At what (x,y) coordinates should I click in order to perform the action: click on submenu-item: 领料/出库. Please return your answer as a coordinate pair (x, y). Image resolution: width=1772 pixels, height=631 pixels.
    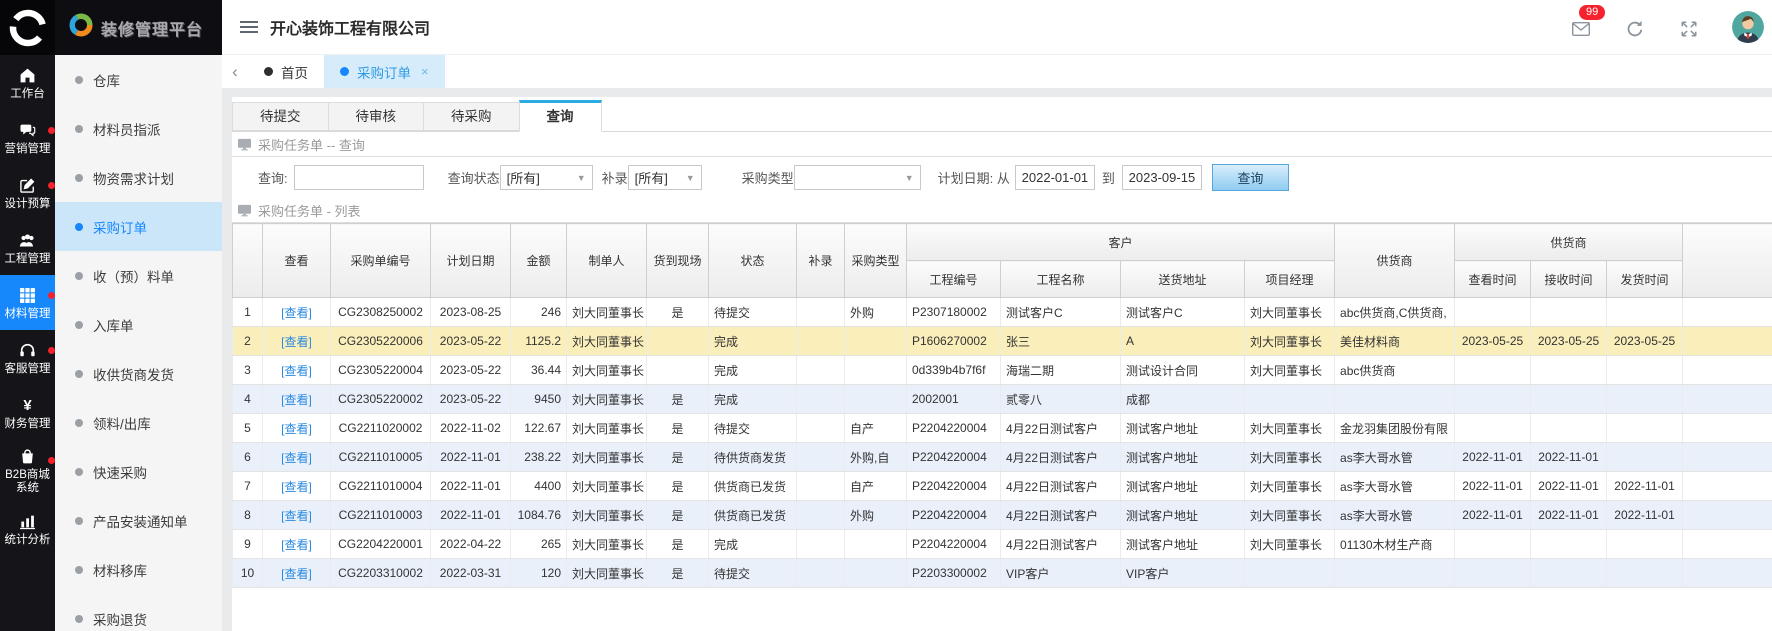
    Looking at the image, I should click on (138, 422).